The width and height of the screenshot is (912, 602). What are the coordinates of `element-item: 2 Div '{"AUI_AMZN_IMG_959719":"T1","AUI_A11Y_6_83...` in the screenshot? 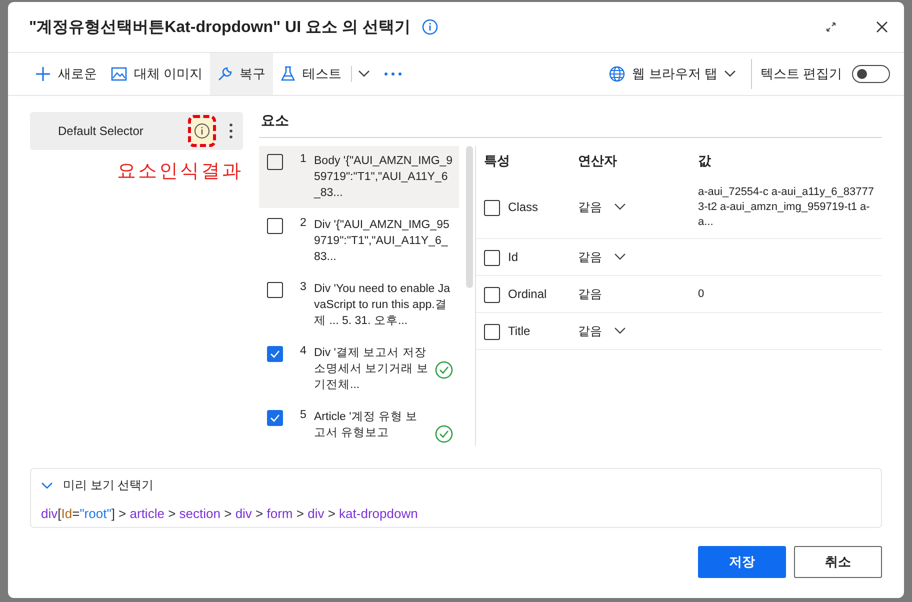 It's located at (359, 241).